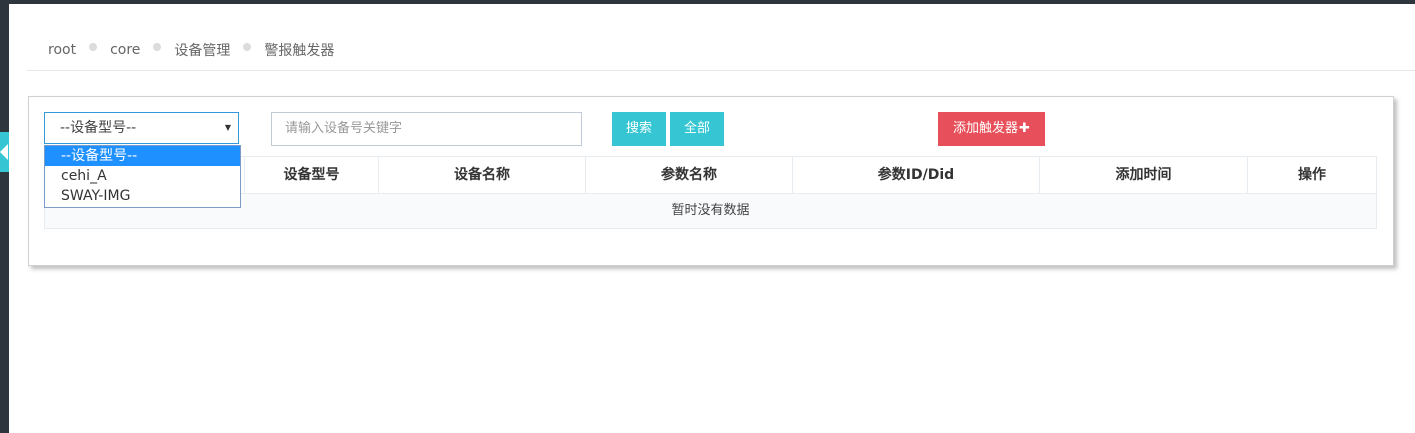 This screenshot has width=1415, height=433. Describe the element at coordinates (142, 156) in the screenshot. I see `dropdown-option: --设备型号--` at that location.